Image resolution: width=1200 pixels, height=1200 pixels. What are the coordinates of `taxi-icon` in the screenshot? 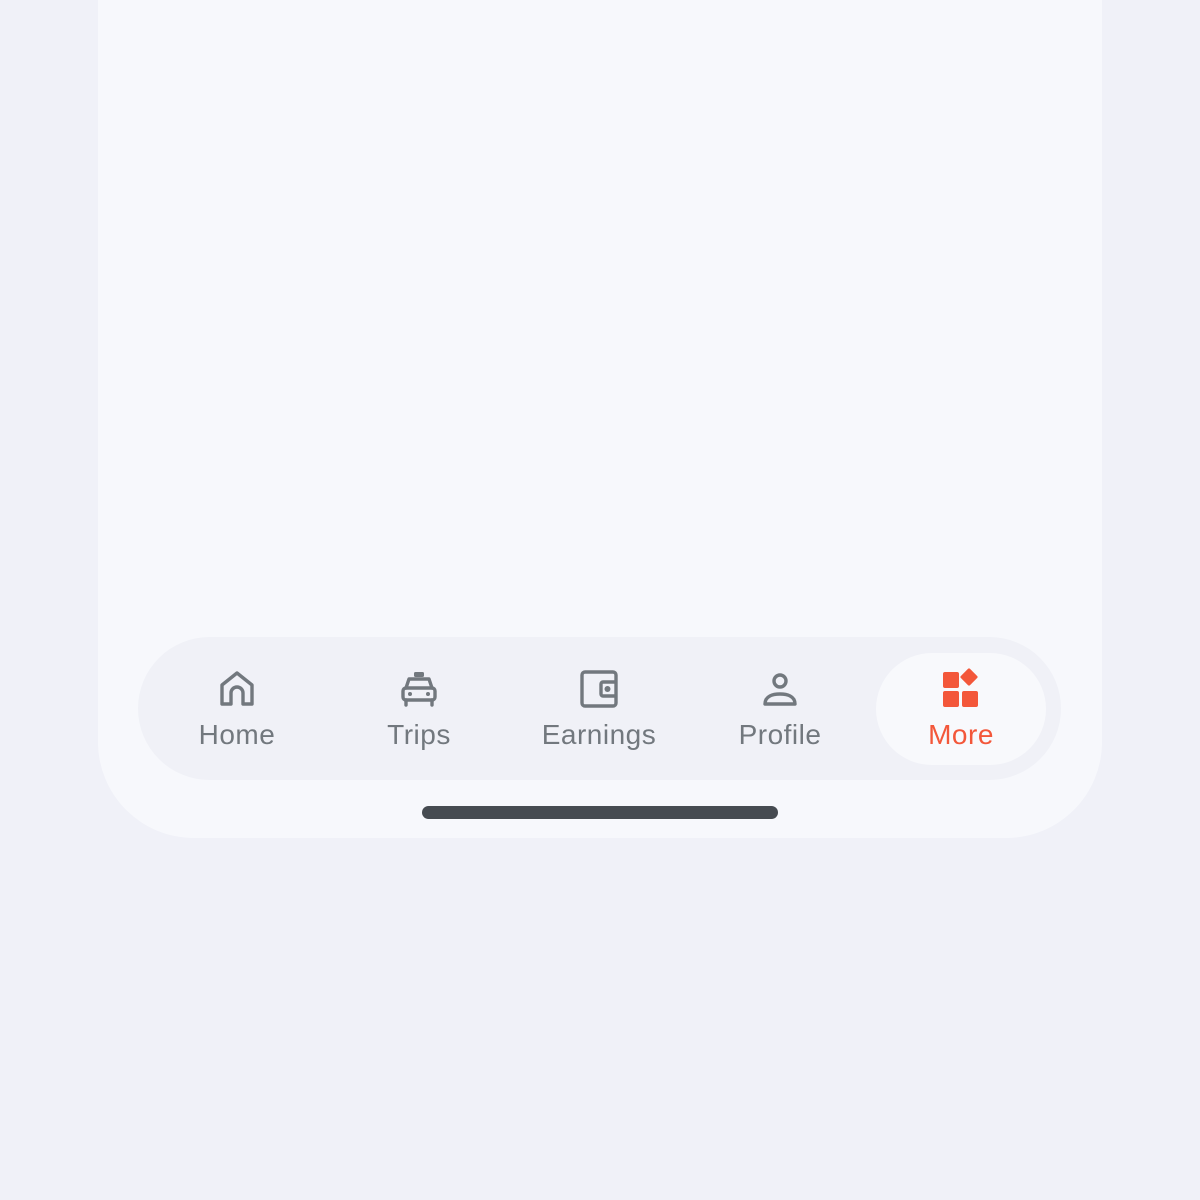 It's located at (419, 689).